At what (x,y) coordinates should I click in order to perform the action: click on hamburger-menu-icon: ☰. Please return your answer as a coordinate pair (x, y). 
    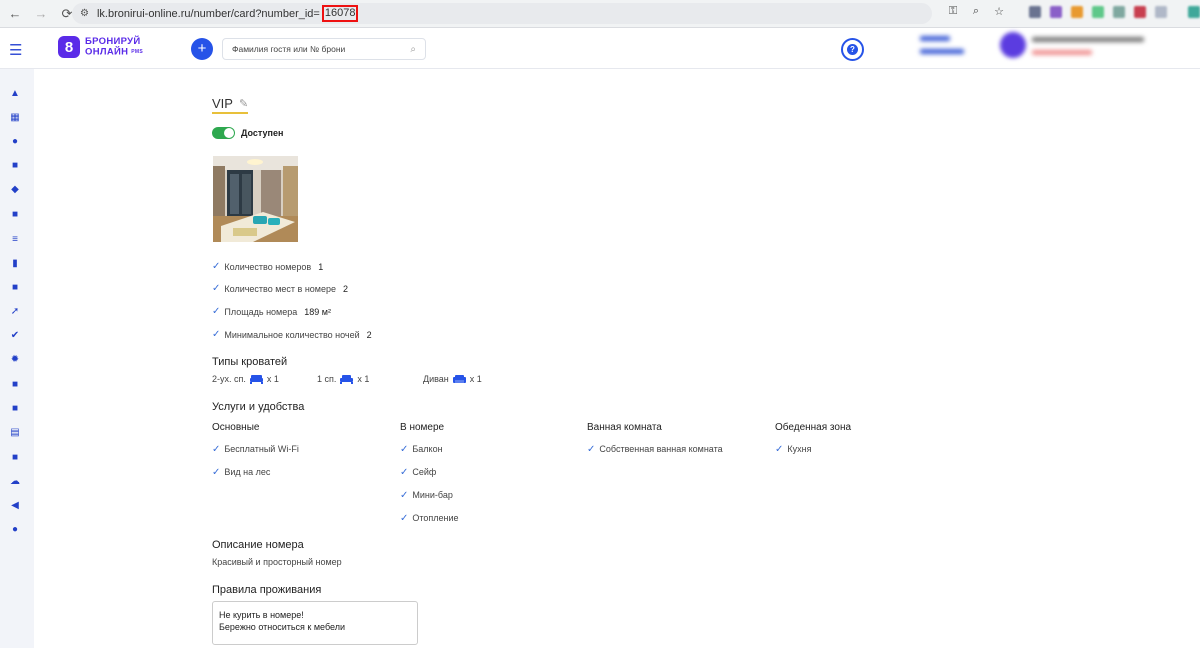
    Looking at the image, I should click on (15, 50).